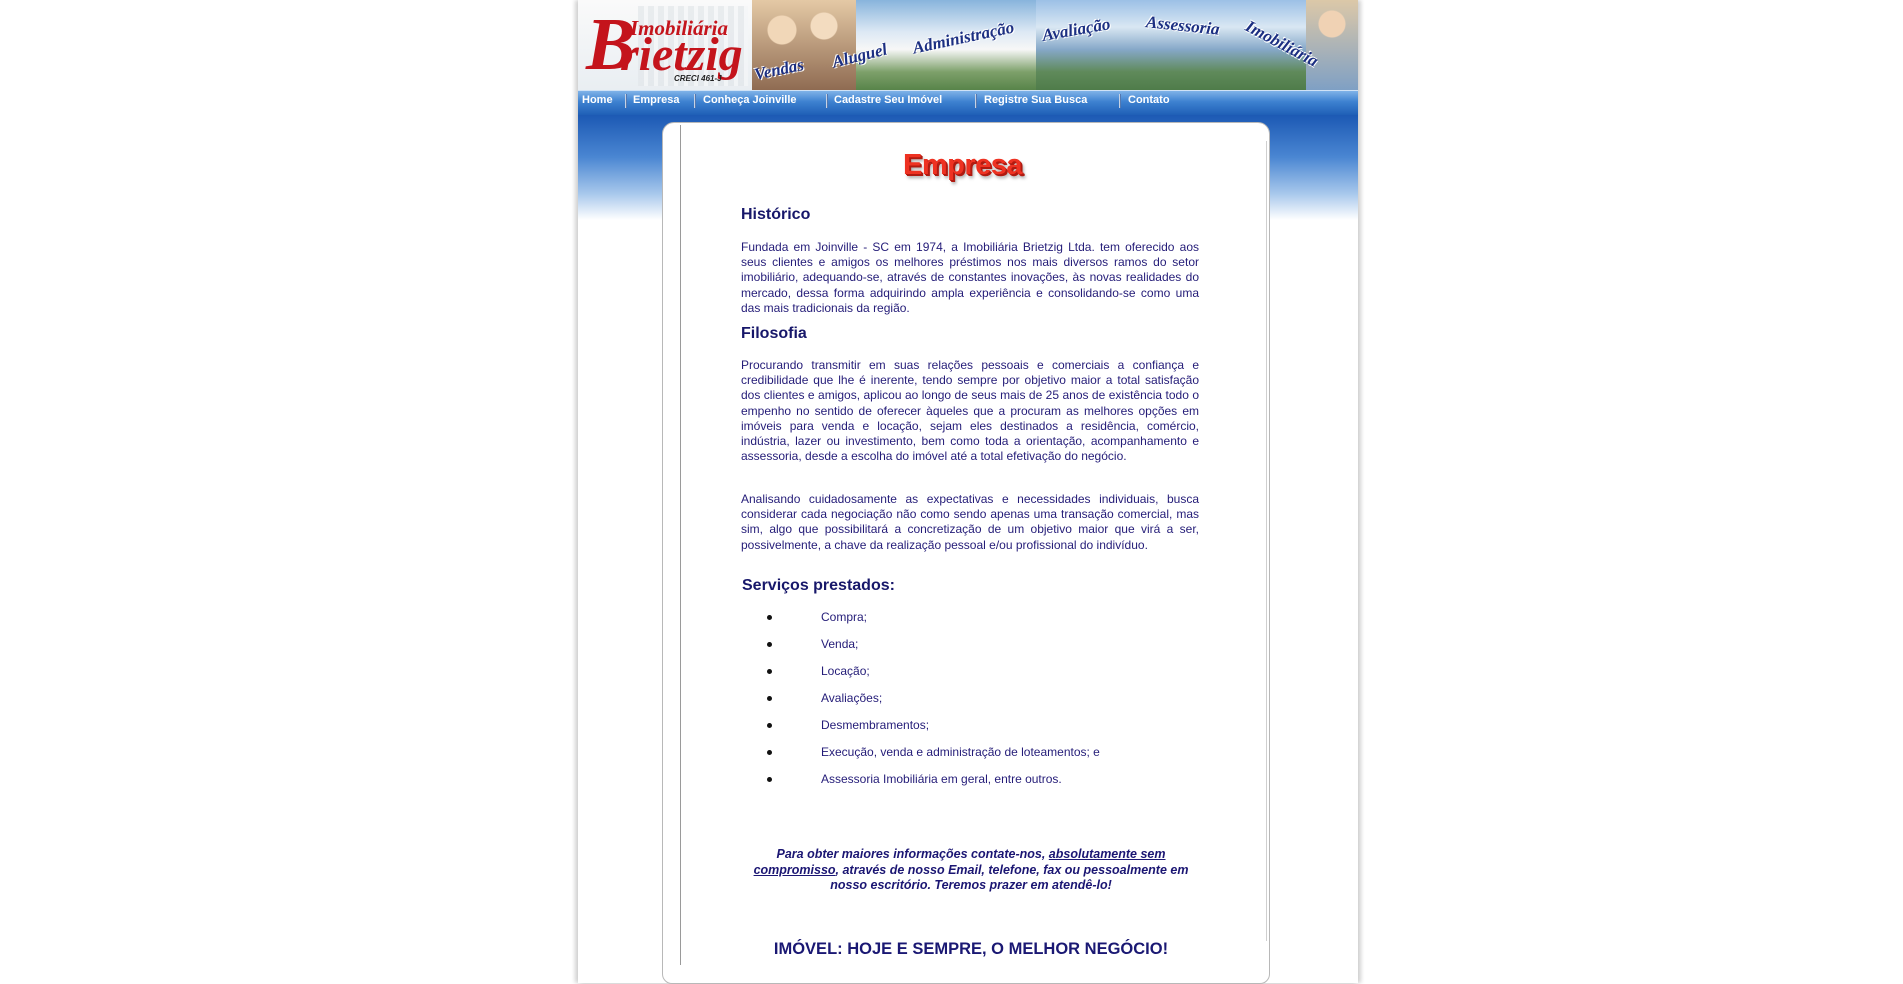 This screenshot has height=984, width=1903. I want to click on service-label: Compra;, so click(844, 617).